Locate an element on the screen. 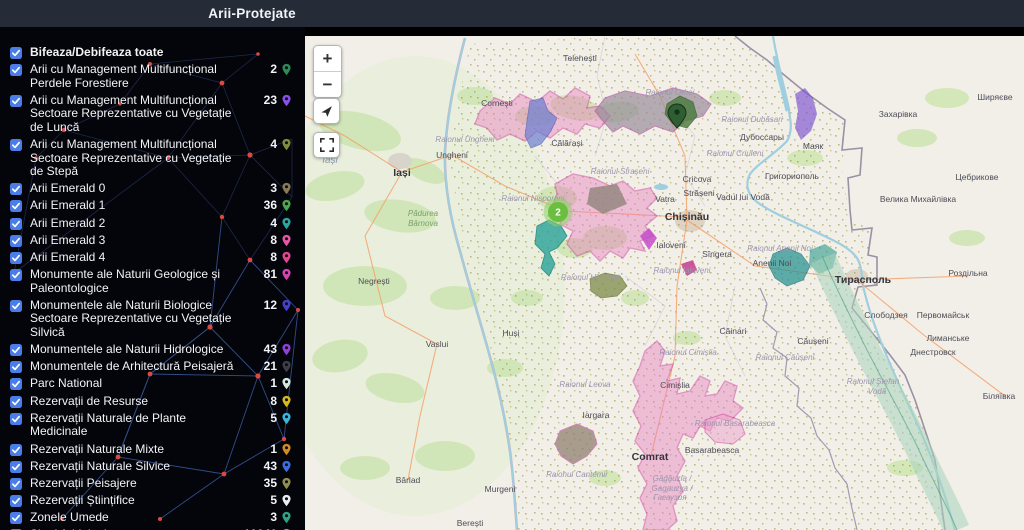  layer-row: Arii Emerald 4 8 is located at coordinates (151, 257).